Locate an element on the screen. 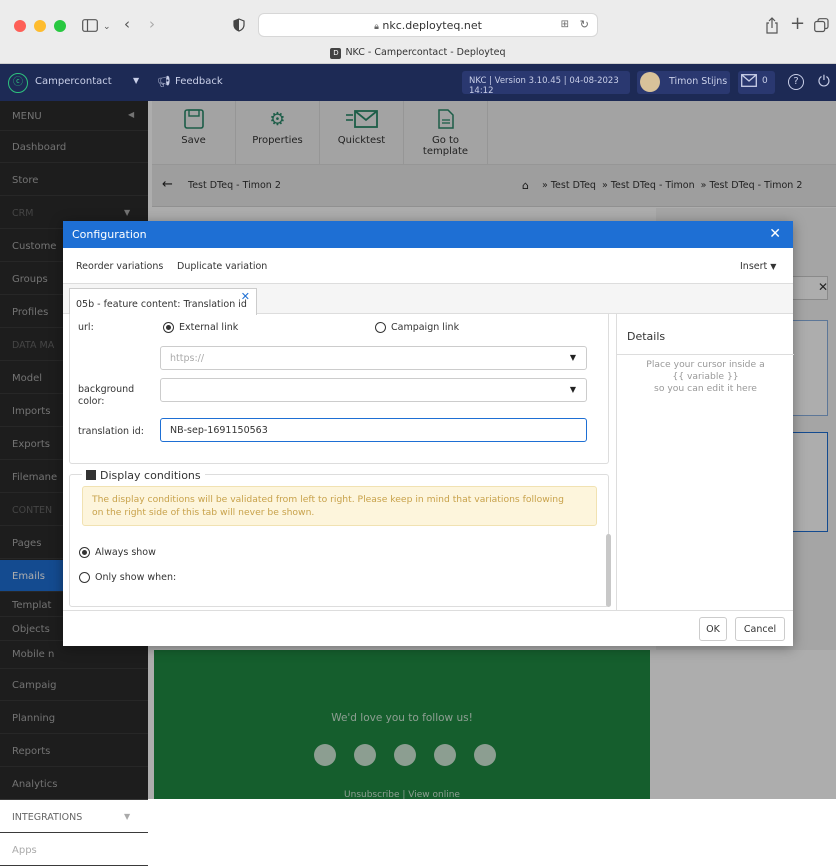  display-conditions-legend: Display conditions is located at coordinates (143, 475).